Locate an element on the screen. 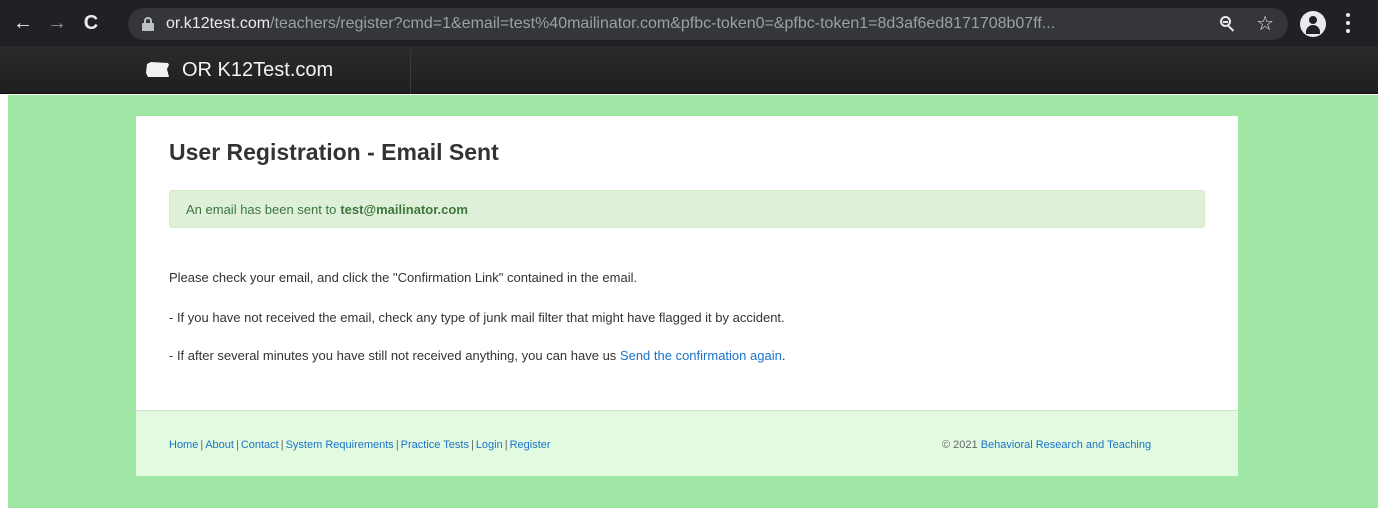 The width and height of the screenshot is (1378, 508). footer-link-about: About is located at coordinates (219, 445).